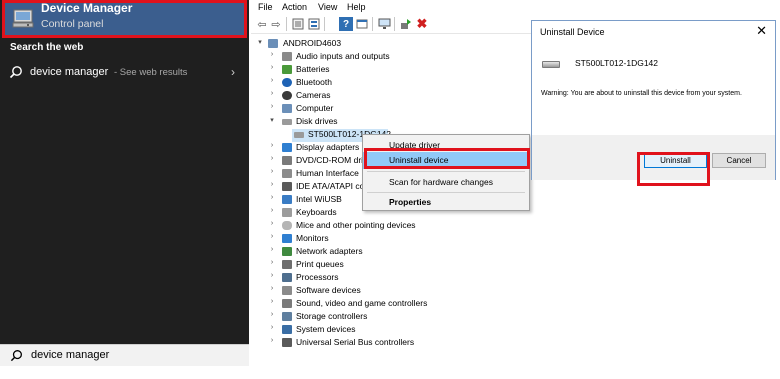 This screenshot has height=379, width=780. What do you see at coordinates (262, 24) in the screenshot?
I see `back-arrow-icon: ⇦` at bounding box center [262, 24].